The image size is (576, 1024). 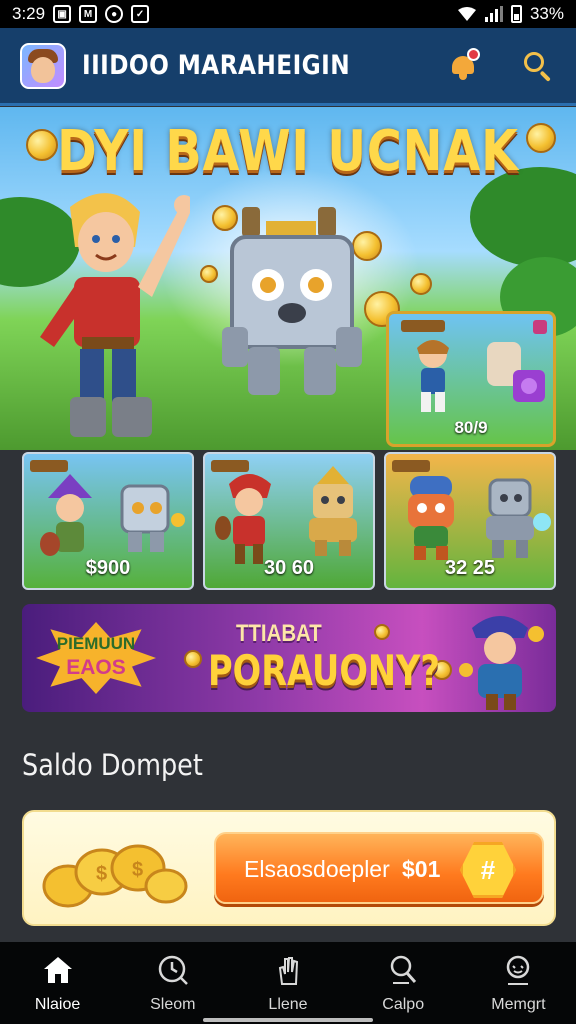 I want to click on nav-item-hand: Llene, so click(x=287, y=983).